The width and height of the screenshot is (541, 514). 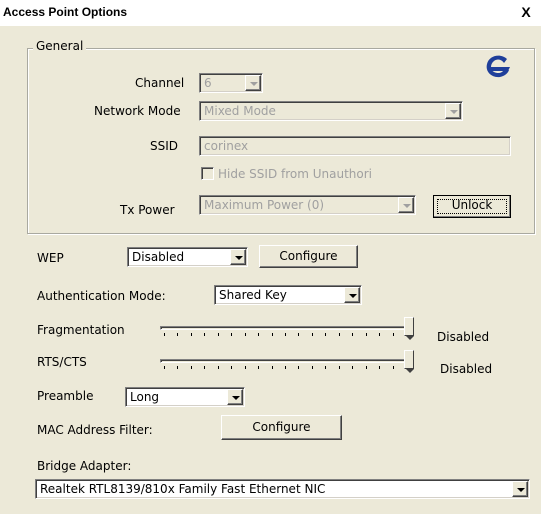 I want to click on authentication-mode-value: Shared Key, so click(x=253, y=295).